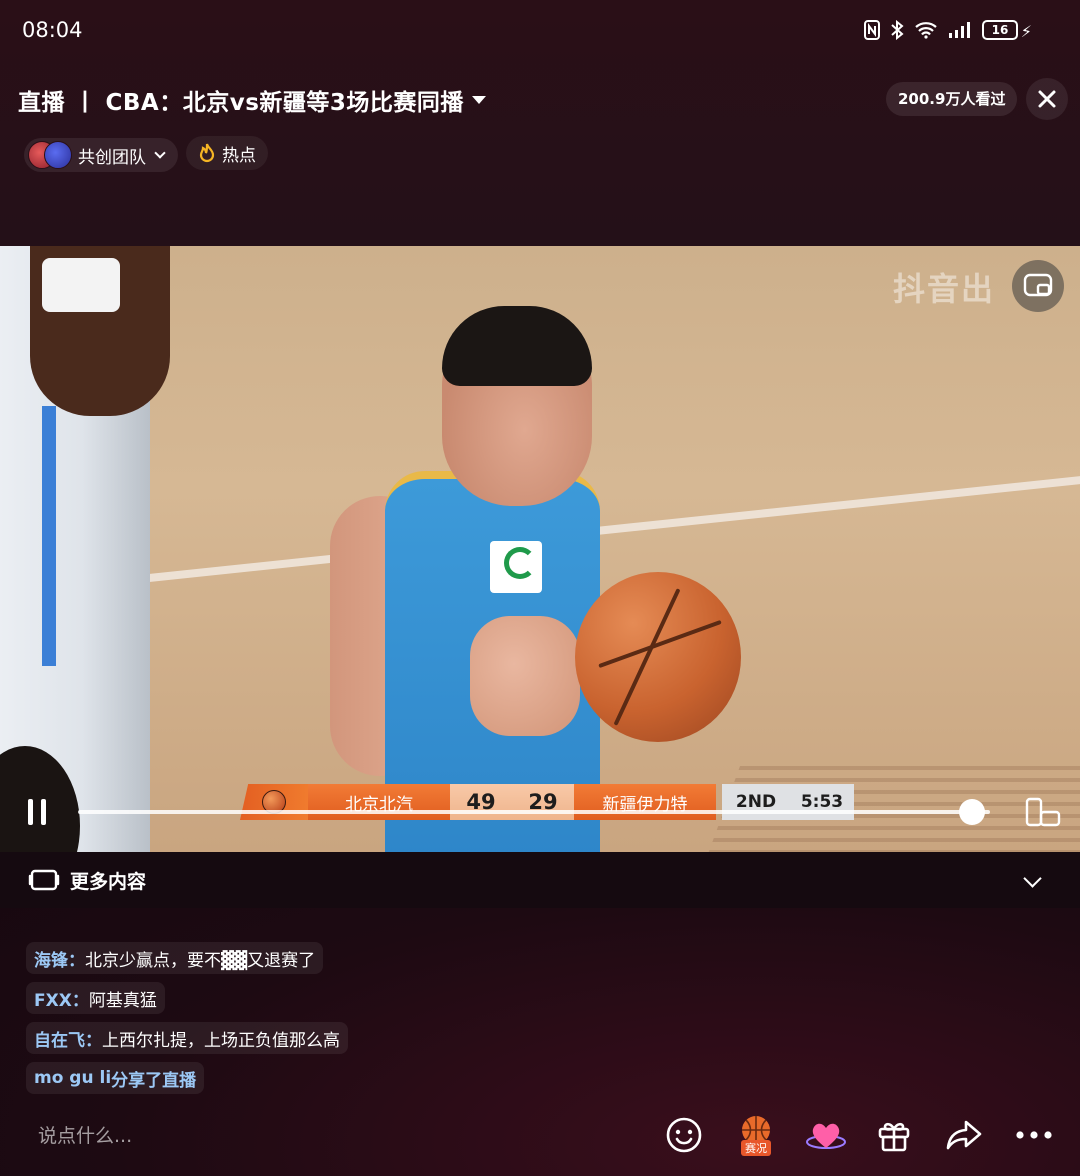  What do you see at coordinates (160, 153) in the screenshot?
I see `chevron-down-icon` at bounding box center [160, 153].